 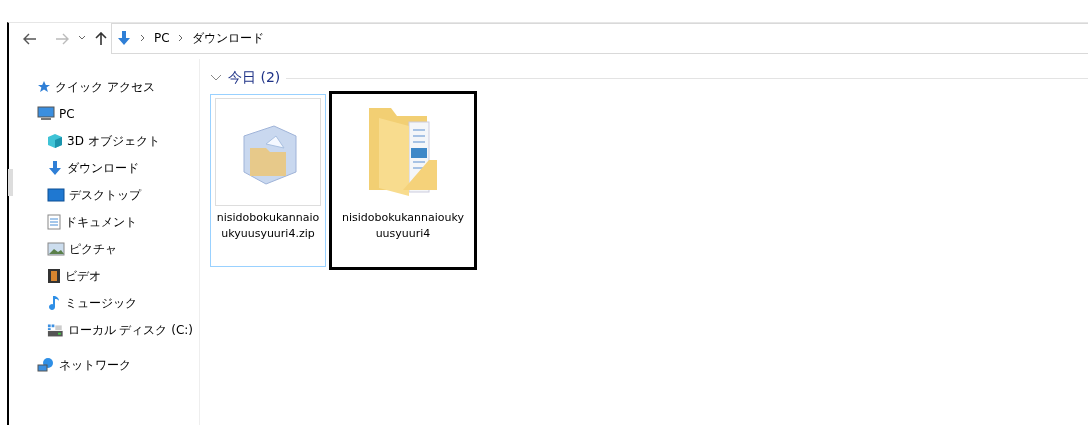 What do you see at coordinates (227, 38) in the screenshot?
I see `breadcrumb: ダウンロード` at bounding box center [227, 38].